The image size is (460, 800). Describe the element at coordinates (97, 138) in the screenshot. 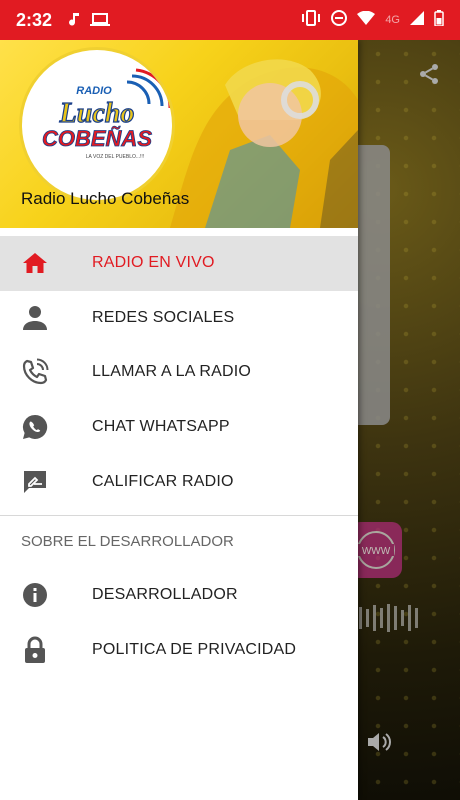

I see `svg-text: COBEÑAS` at that location.